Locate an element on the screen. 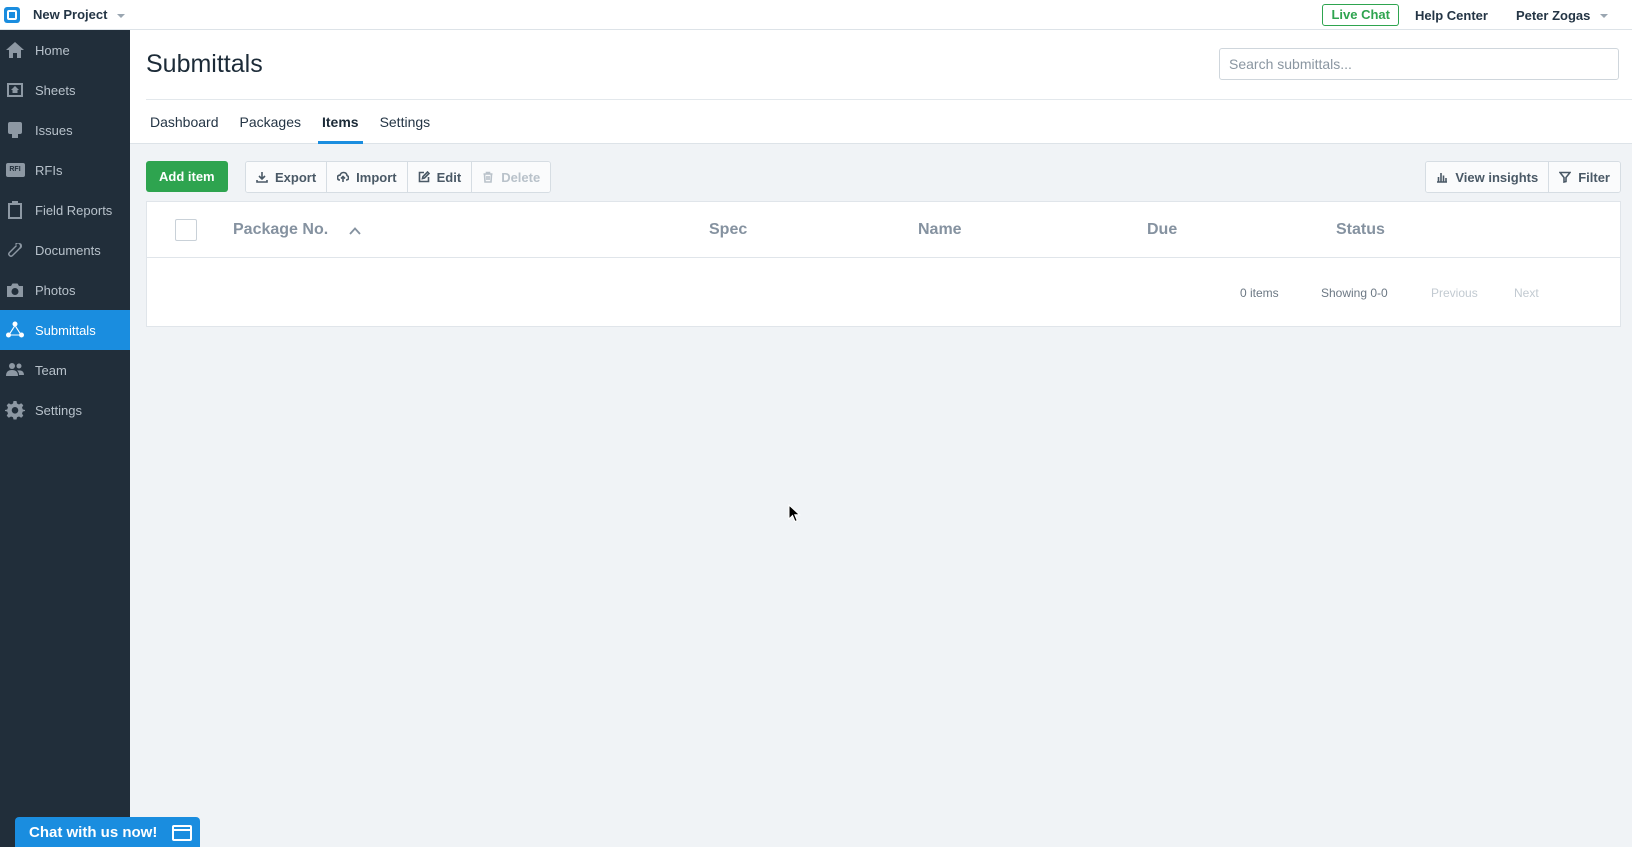 The image size is (1632, 847). download-icon is located at coordinates (262, 177).